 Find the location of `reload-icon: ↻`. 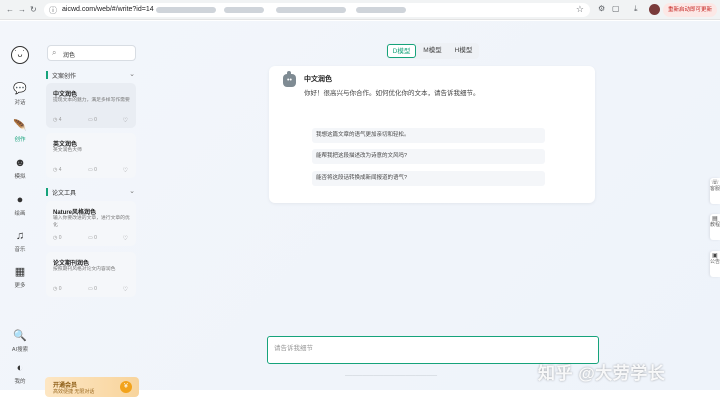

reload-icon: ↻ is located at coordinates (33, 9).